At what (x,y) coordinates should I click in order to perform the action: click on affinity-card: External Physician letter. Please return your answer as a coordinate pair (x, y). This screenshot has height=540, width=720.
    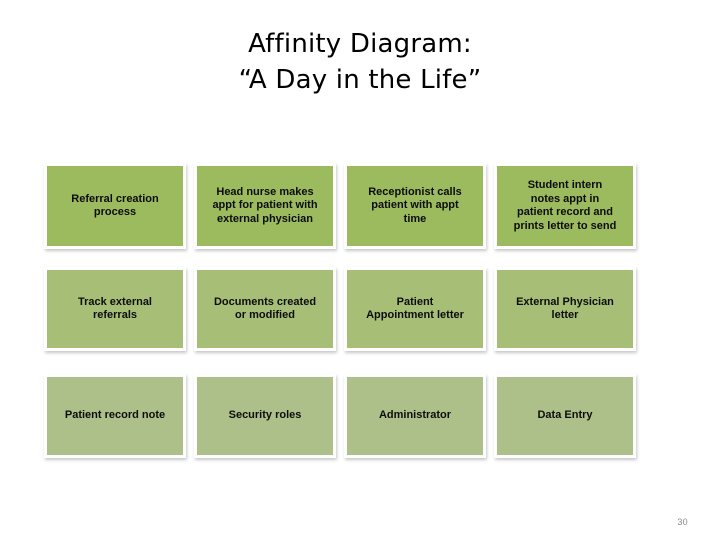
    Looking at the image, I should click on (565, 309).